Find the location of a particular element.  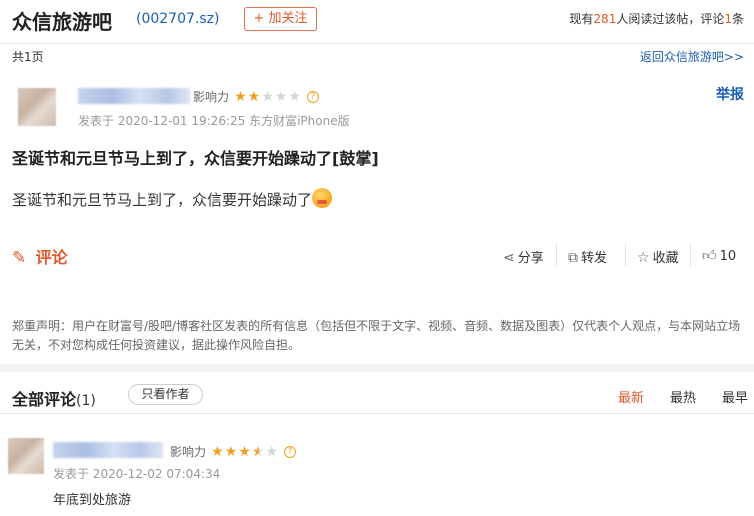

page-count: 共1页 is located at coordinates (28, 57).